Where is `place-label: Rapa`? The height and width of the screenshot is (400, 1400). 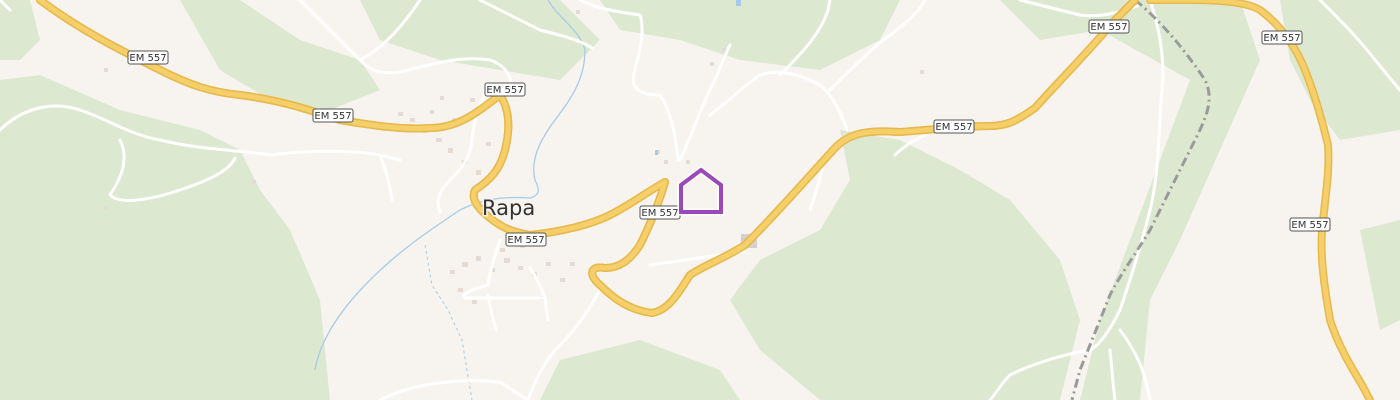
place-label: Rapa is located at coordinates (508, 208).